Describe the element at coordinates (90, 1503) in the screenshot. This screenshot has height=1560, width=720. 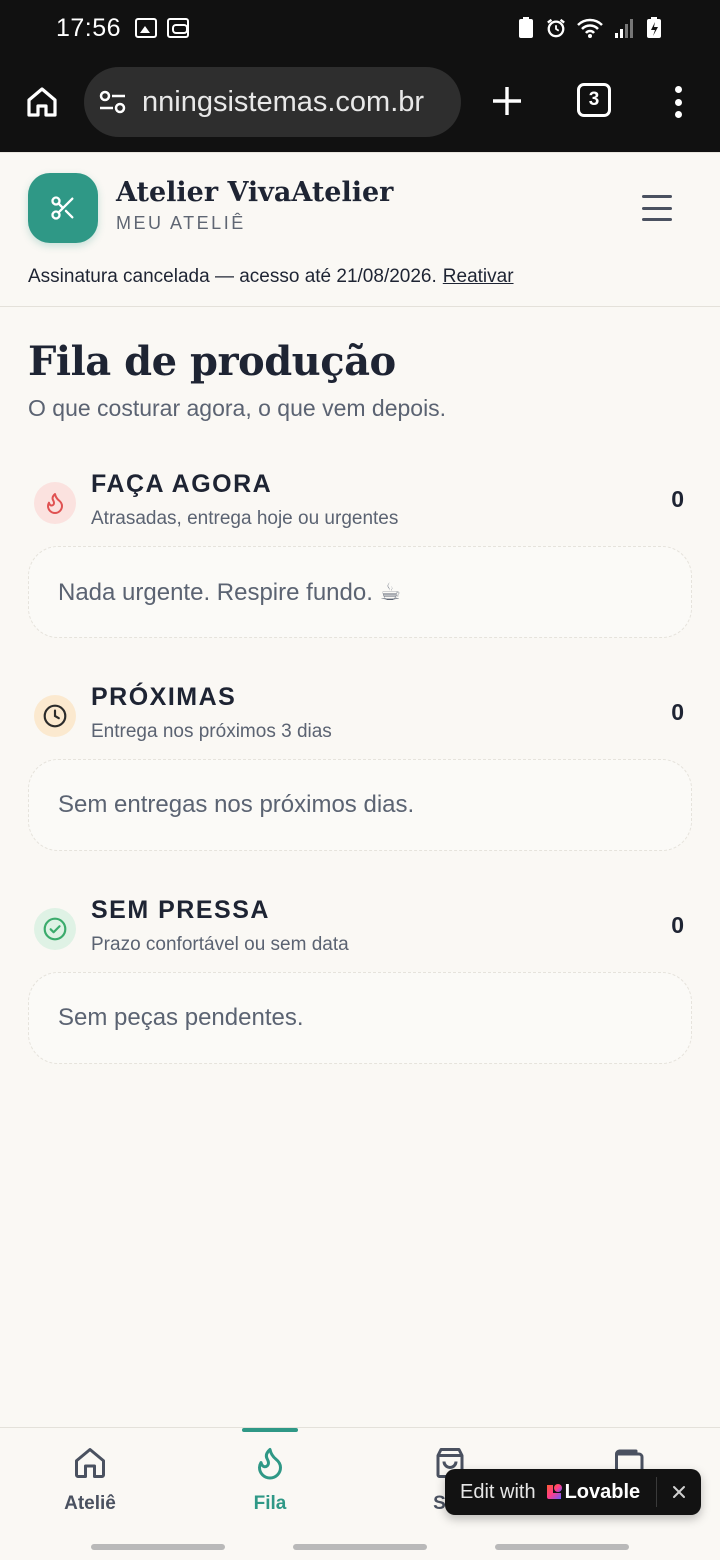
I see `nav-label: Ateliê` at that location.